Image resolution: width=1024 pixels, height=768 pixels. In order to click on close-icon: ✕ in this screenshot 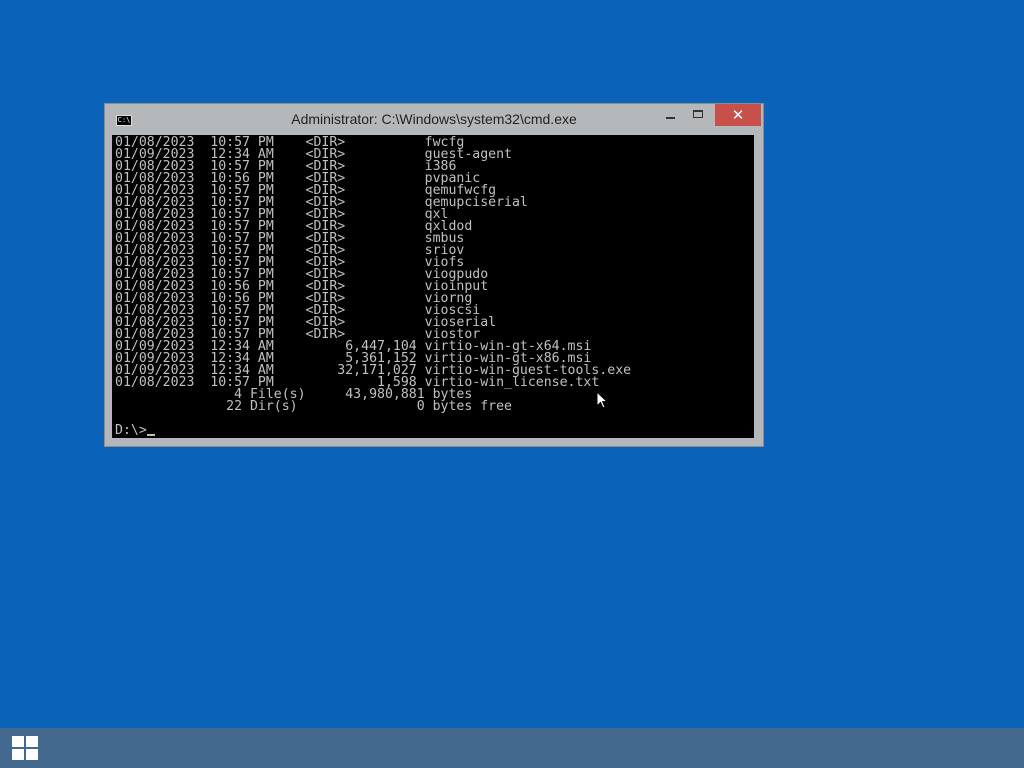, I will do `click(738, 115)`.